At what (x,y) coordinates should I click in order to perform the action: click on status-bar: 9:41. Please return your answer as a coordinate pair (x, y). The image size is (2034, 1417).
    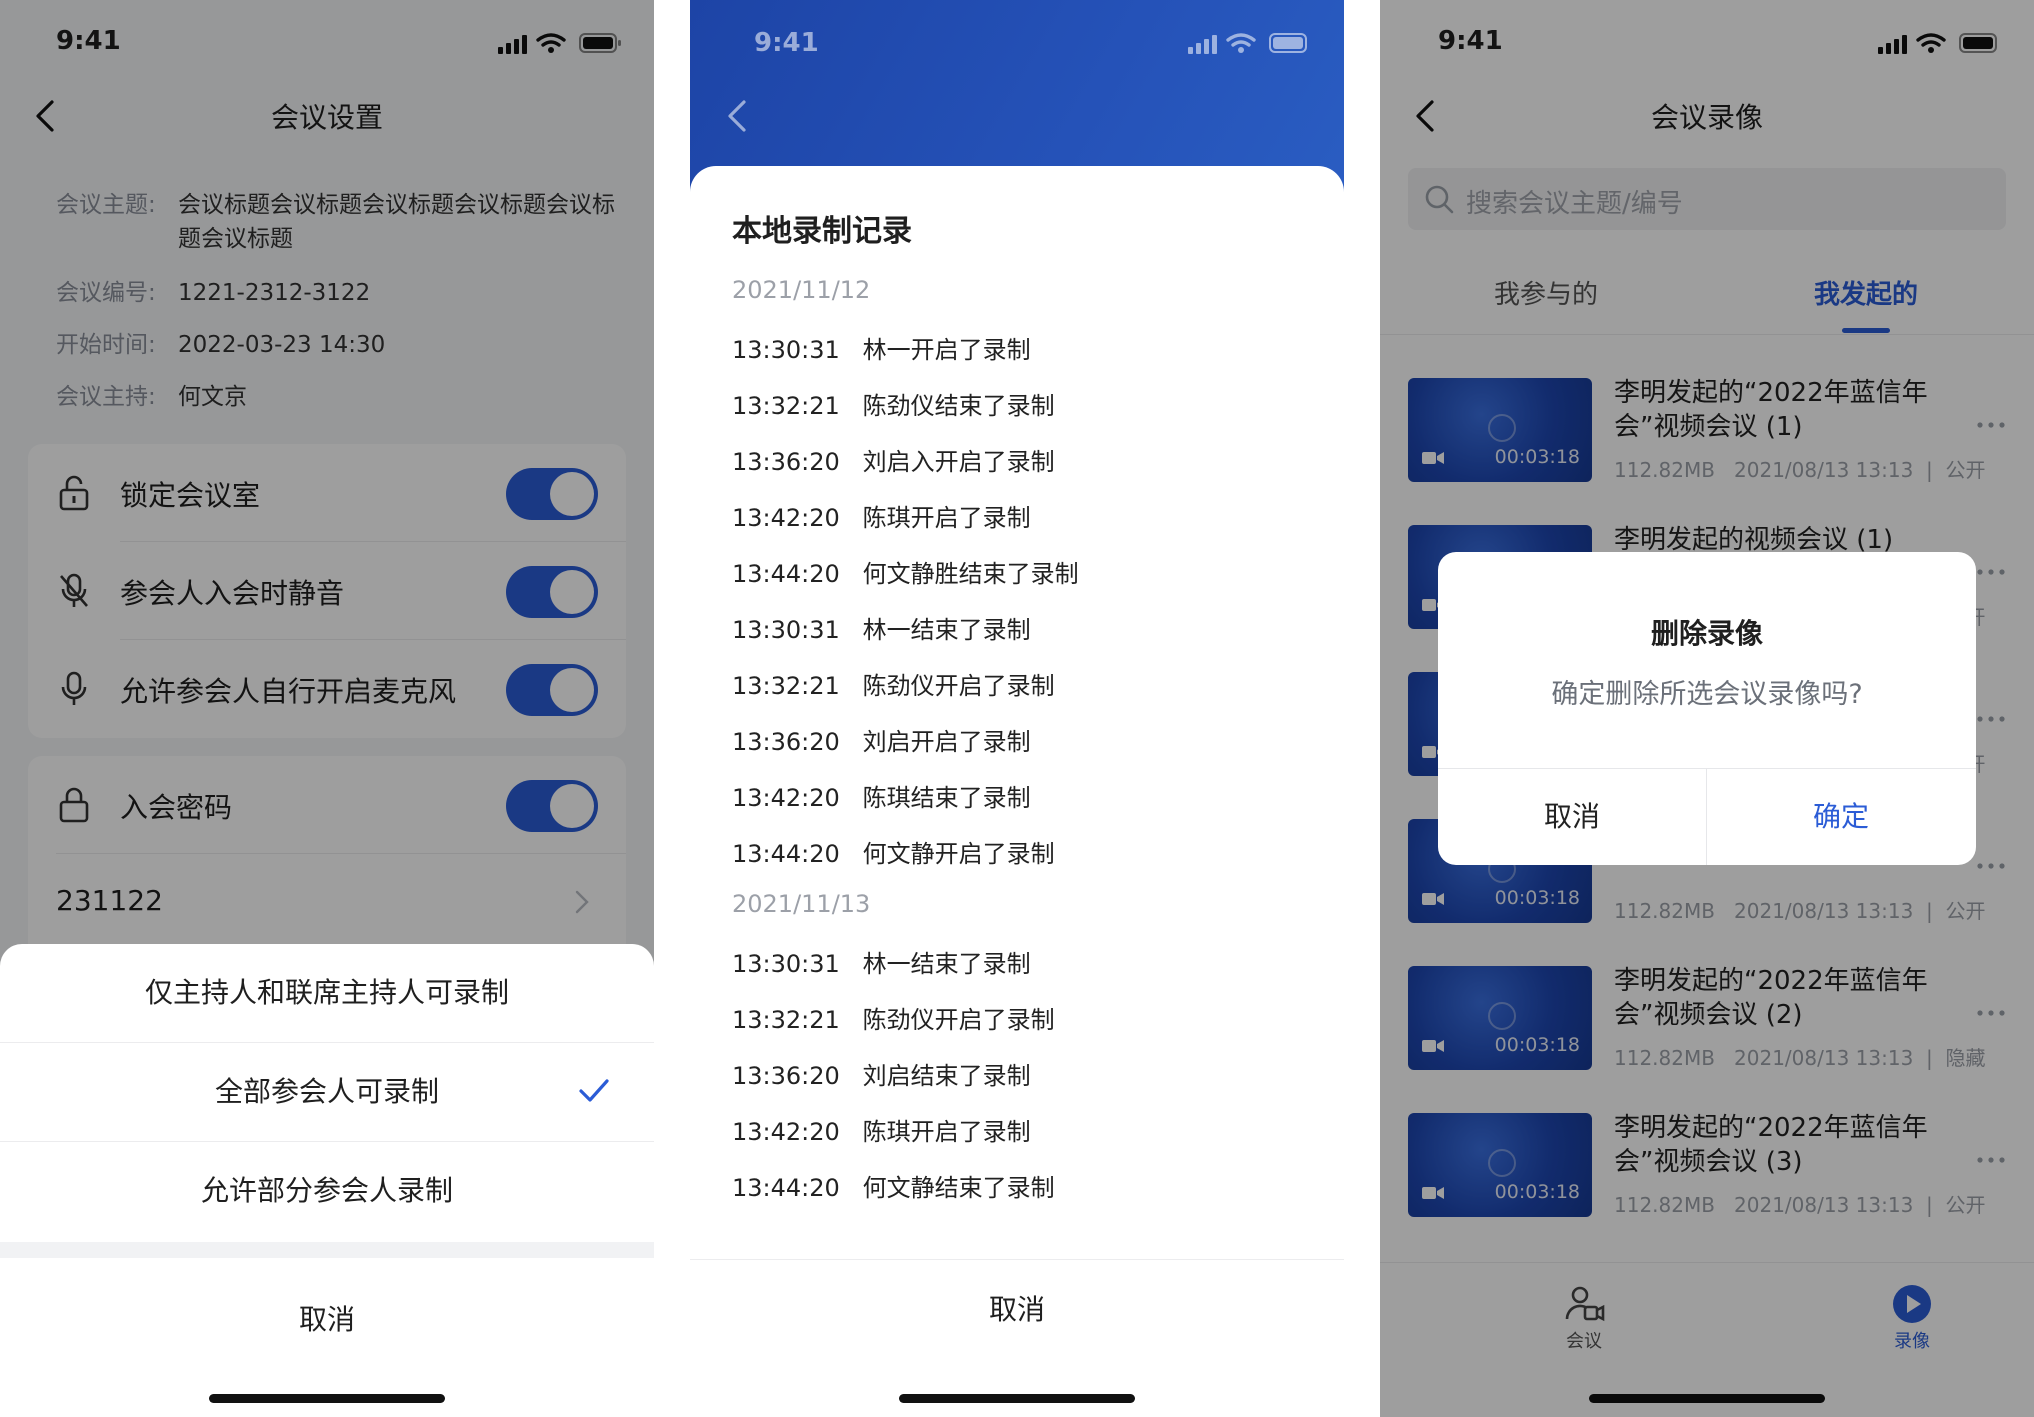
    Looking at the image, I should click on (1017, 40).